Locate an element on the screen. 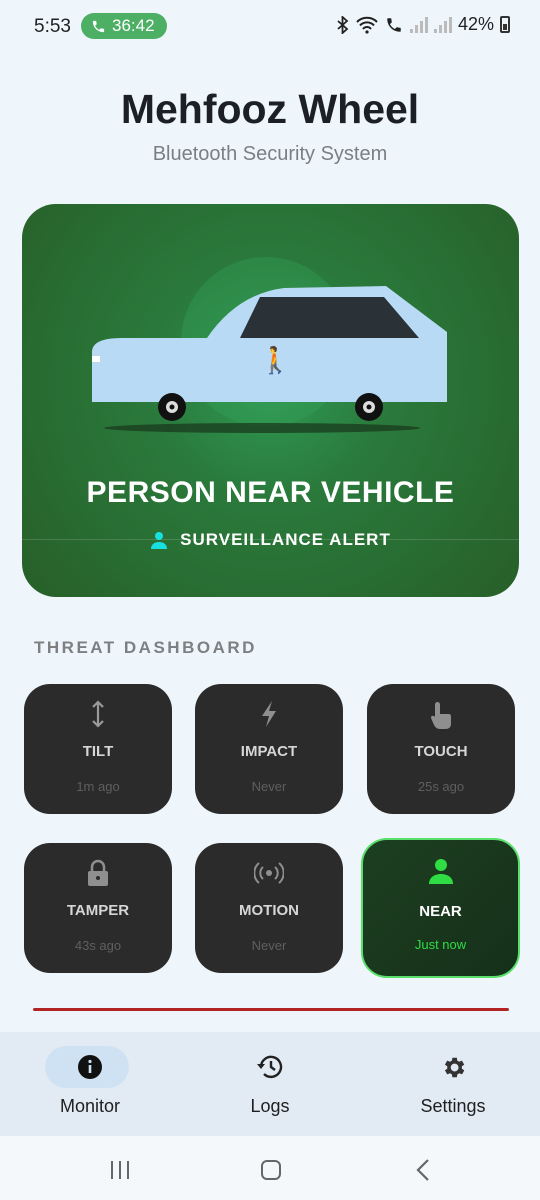 This screenshot has width=540, height=1200. back-icon is located at coordinates (423, 1170).